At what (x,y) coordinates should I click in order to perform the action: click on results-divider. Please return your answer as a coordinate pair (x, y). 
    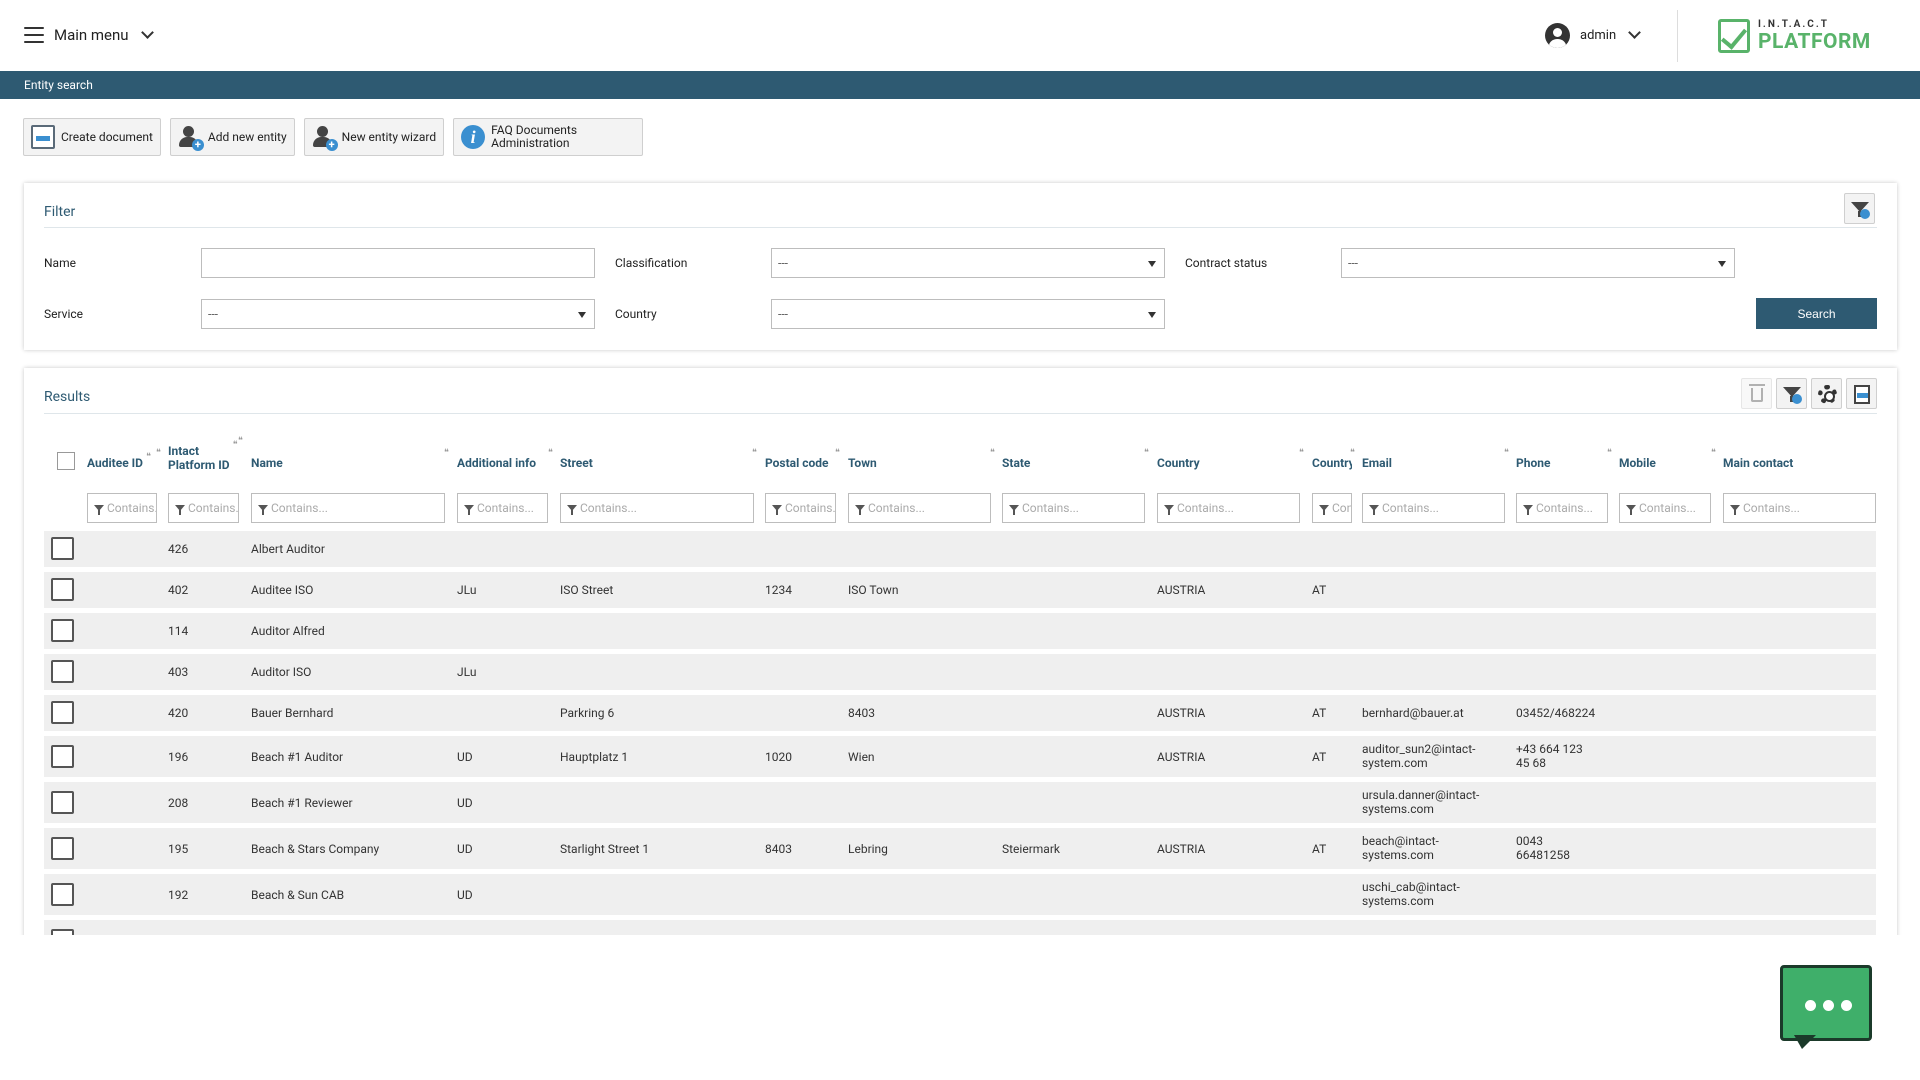
    Looking at the image, I should click on (960, 413).